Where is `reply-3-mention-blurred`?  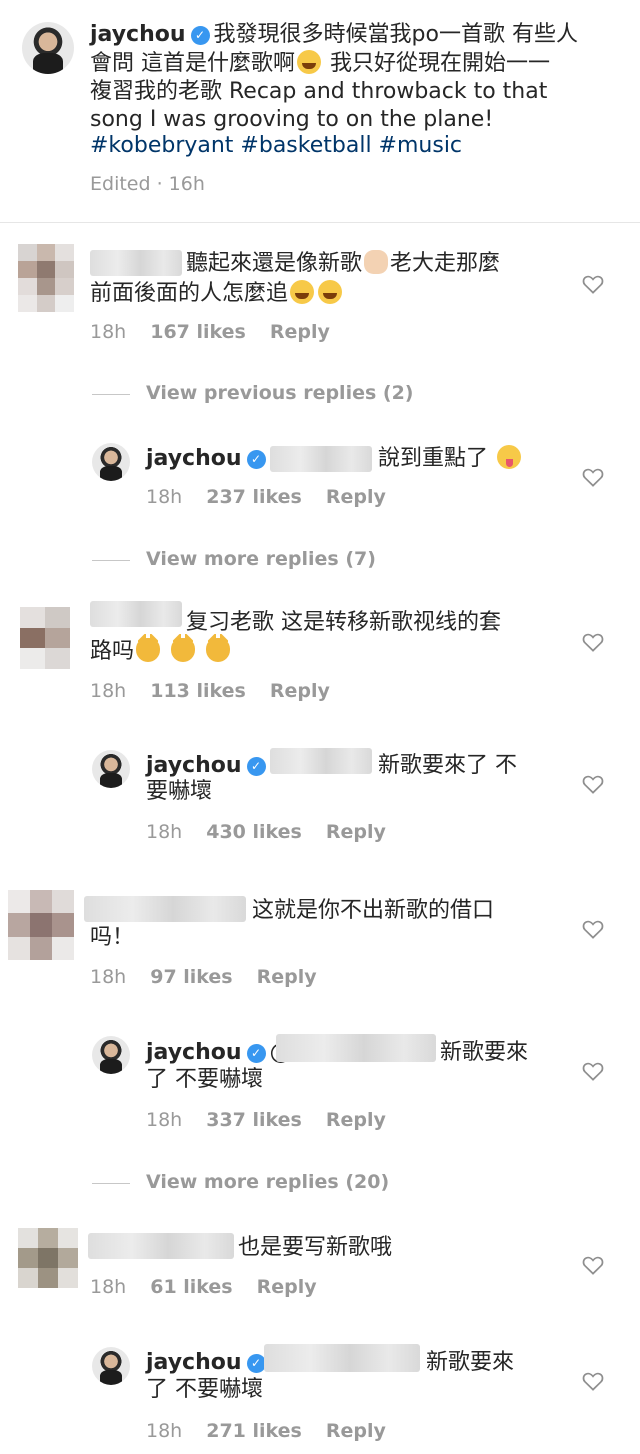
reply-3-mention-blurred is located at coordinates (356, 1048).